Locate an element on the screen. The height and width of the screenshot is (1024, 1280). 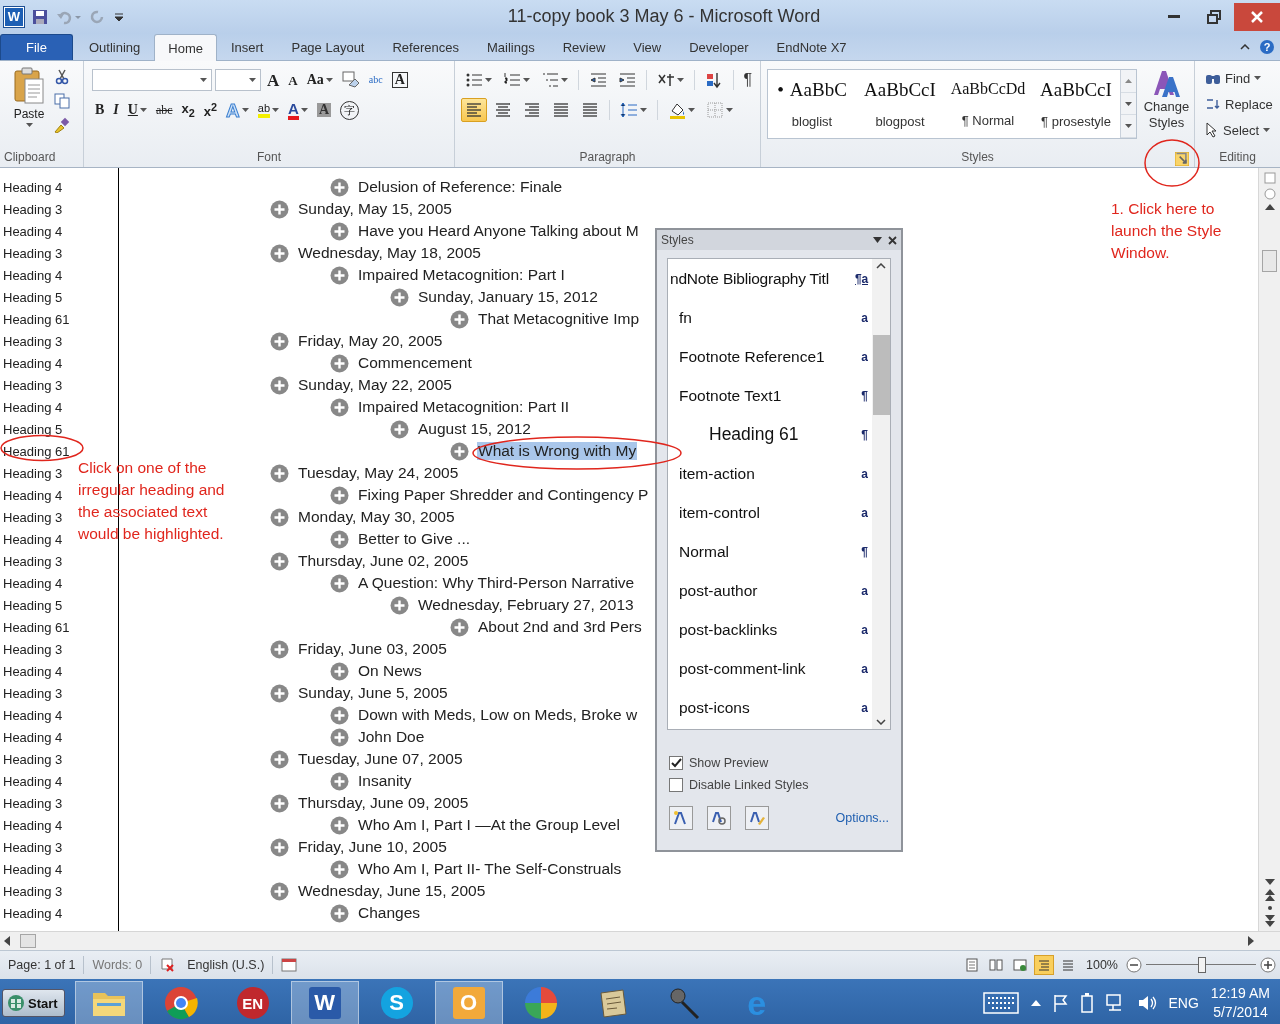
input-language: ENG is located at coordinates (1183, 1003).